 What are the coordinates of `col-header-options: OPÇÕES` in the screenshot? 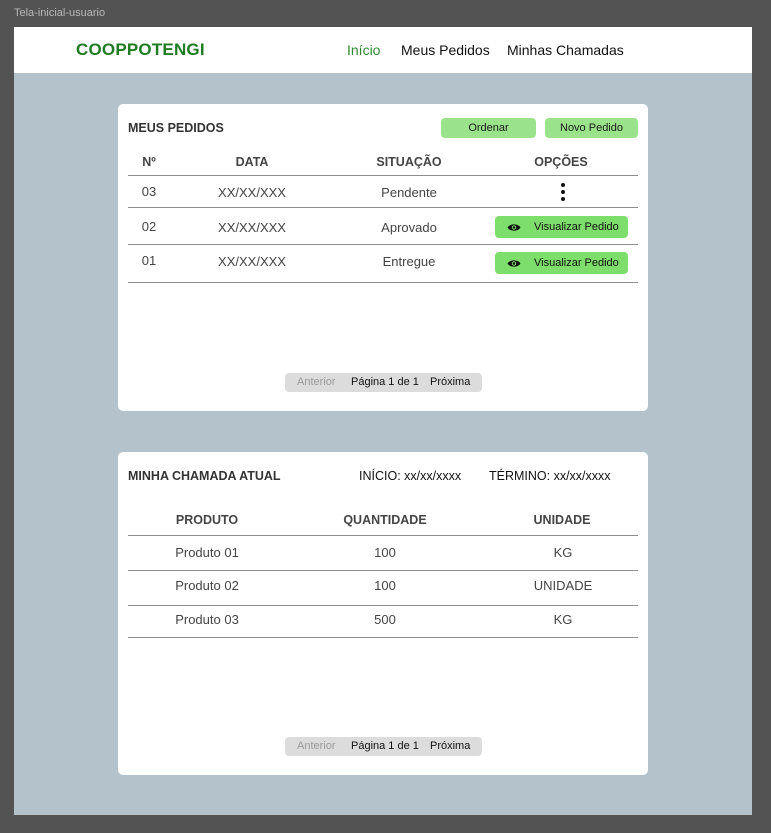 It's located at (561, 162).